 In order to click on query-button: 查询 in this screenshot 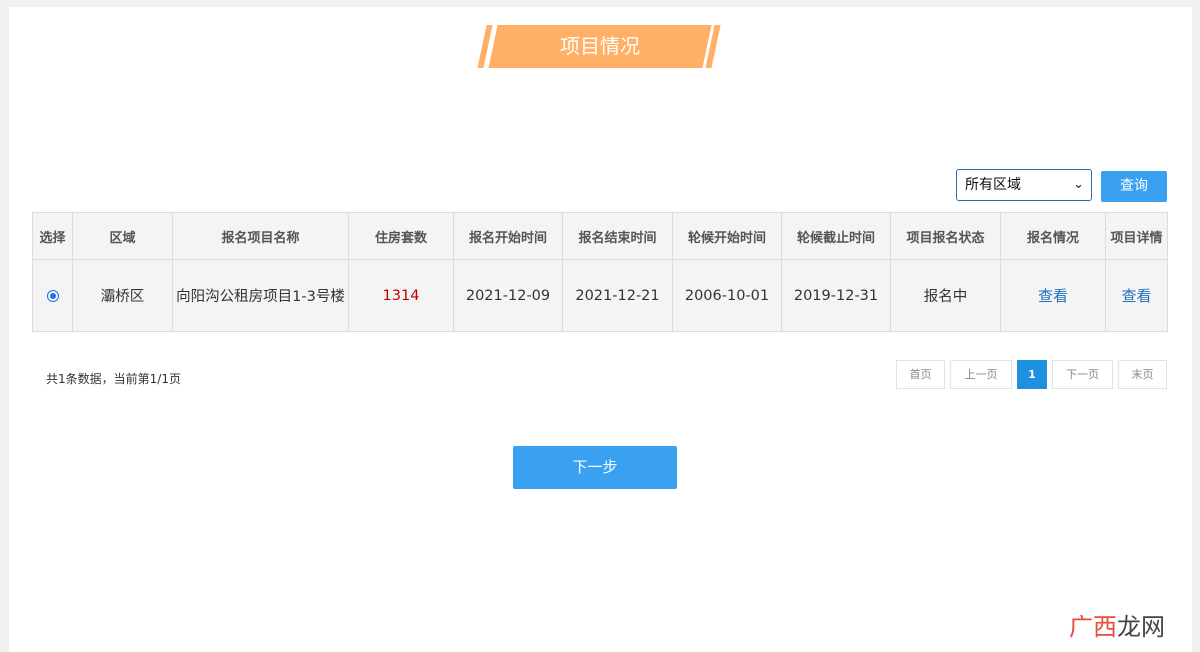, I will do `click(1134, 186)`.